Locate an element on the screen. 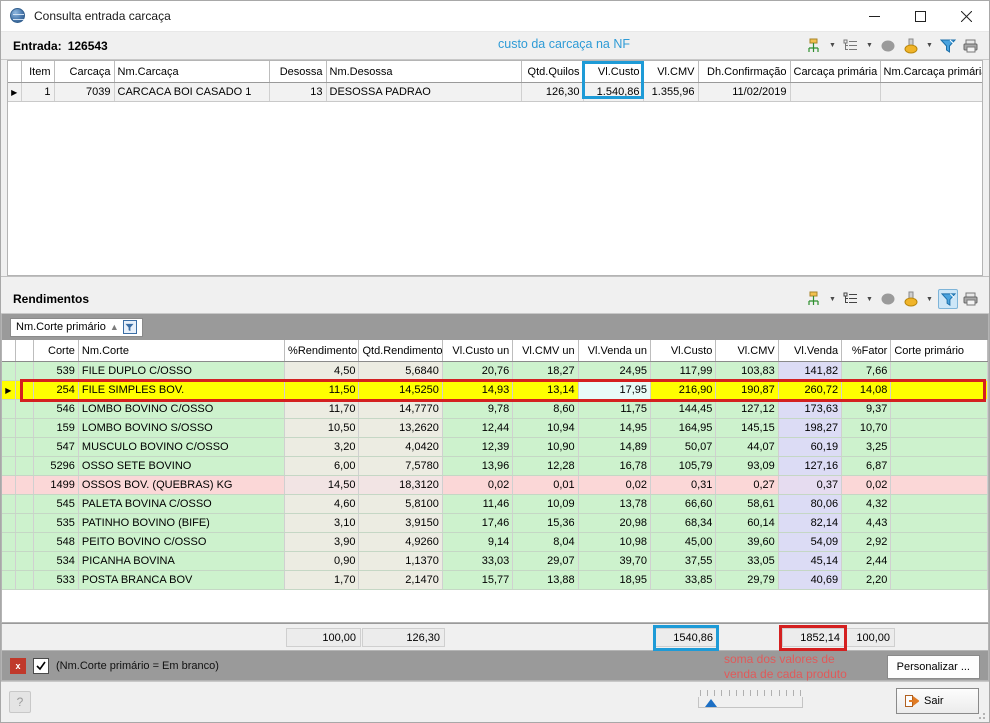  column-header-carca-a-prim-ria: Carcaça primária is located at coordinates (835, 72).